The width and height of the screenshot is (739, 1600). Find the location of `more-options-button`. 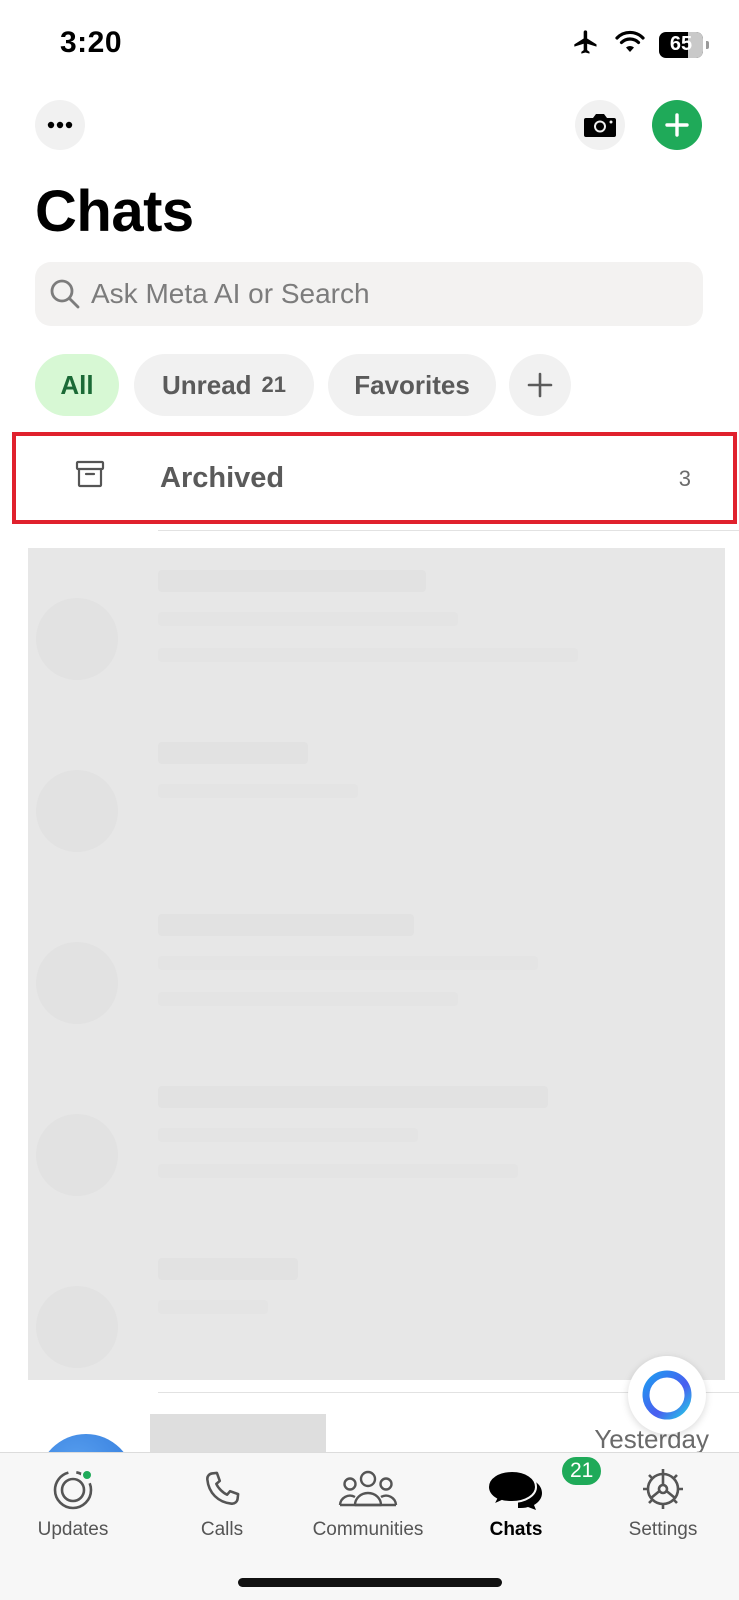

more-options-button is located at coordinates (60, 125).